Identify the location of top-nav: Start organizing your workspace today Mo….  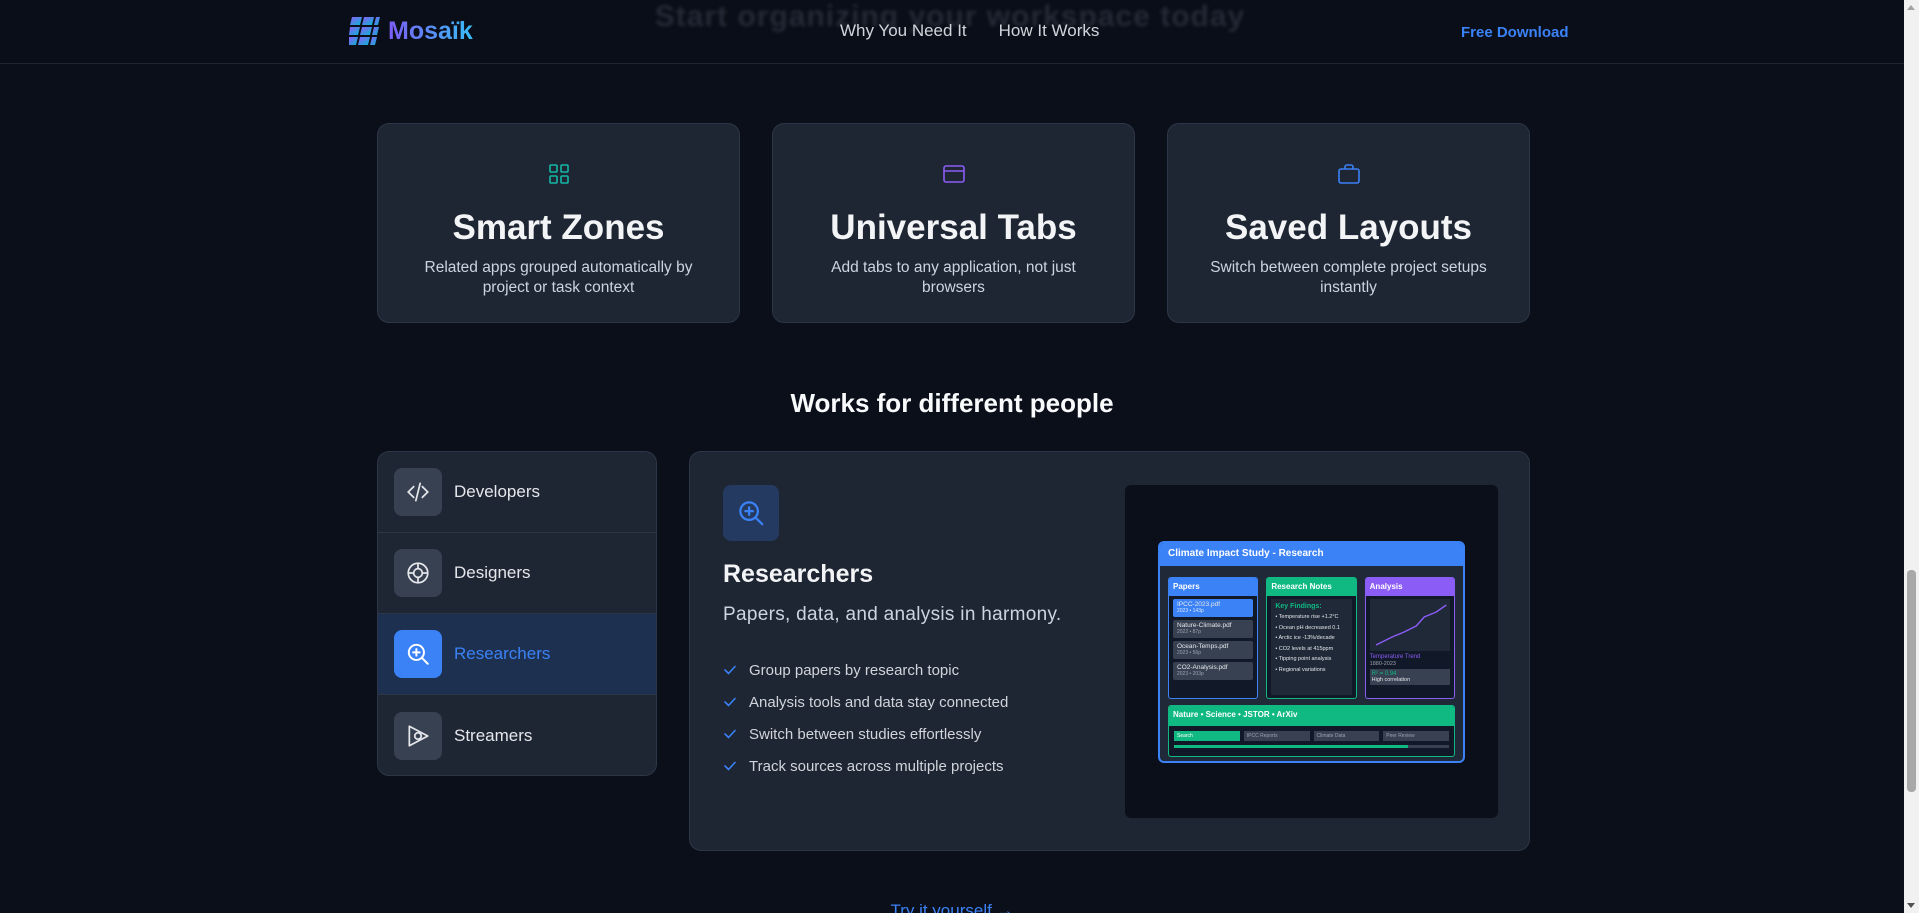
(952, 32).